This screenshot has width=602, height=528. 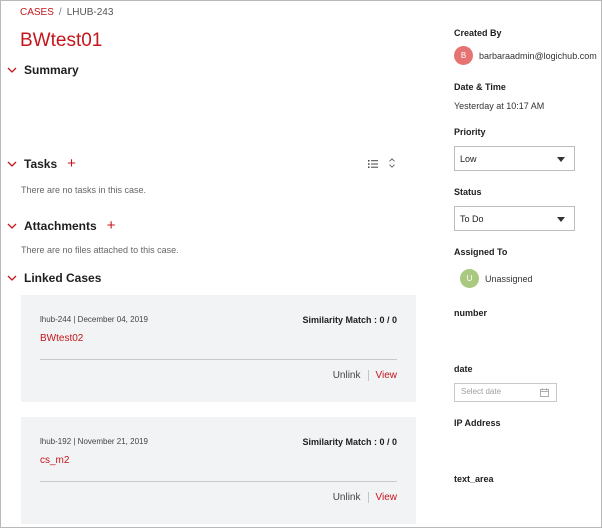 I want to click on assigned-to-value: Unassigned, so click(x=509, y=278).